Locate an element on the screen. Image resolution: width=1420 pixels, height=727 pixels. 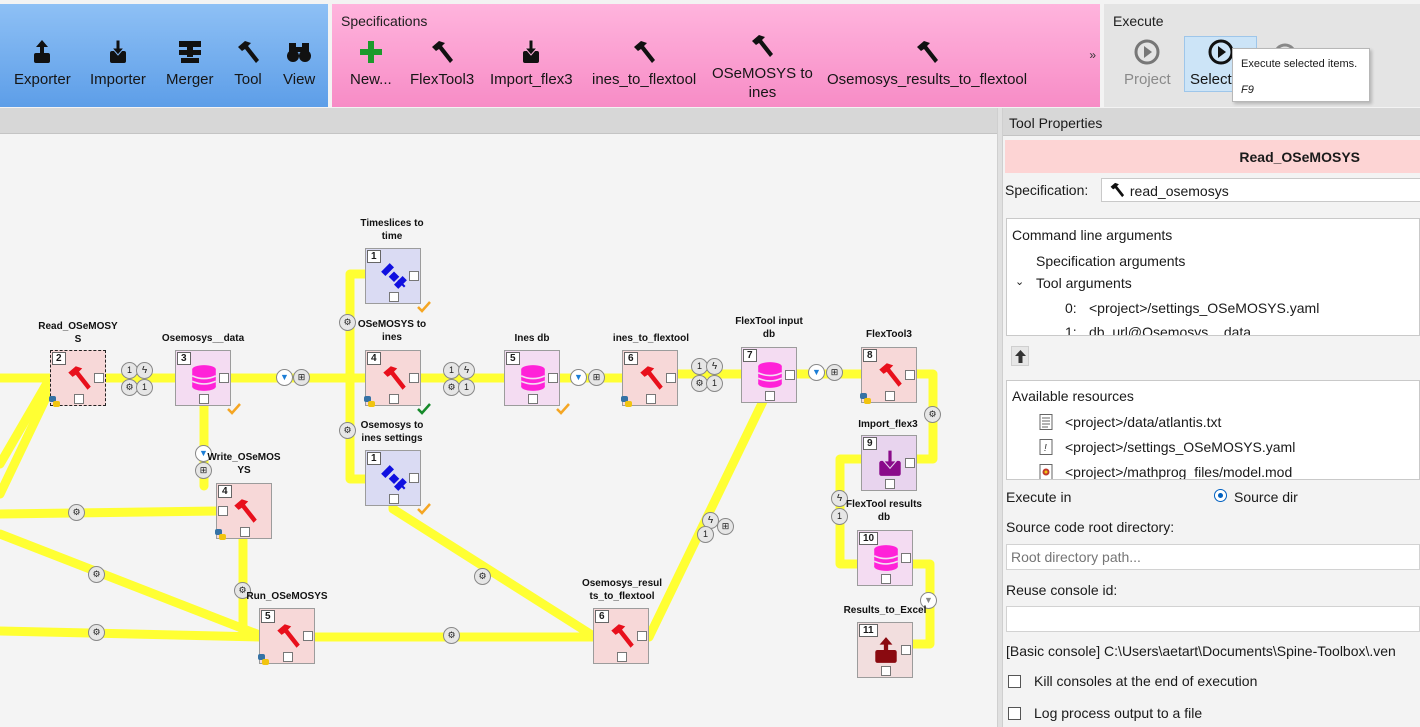
tooltip-shortcut: F9 is located at coordinates (1247, 90).